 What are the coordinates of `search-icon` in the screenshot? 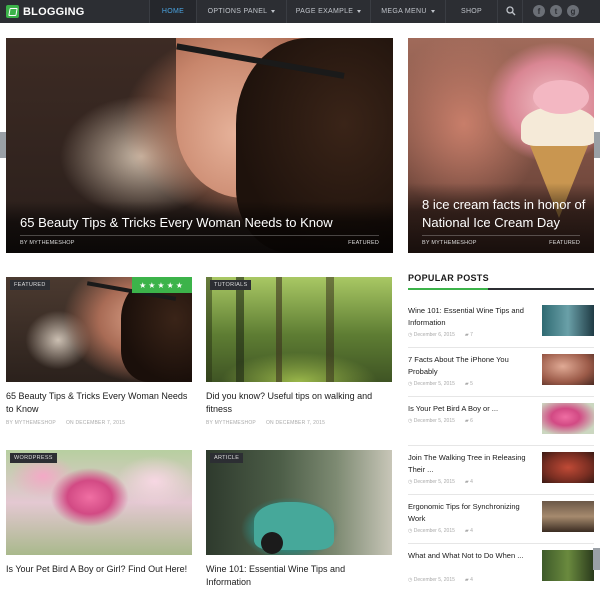 It's located at (511, 11).